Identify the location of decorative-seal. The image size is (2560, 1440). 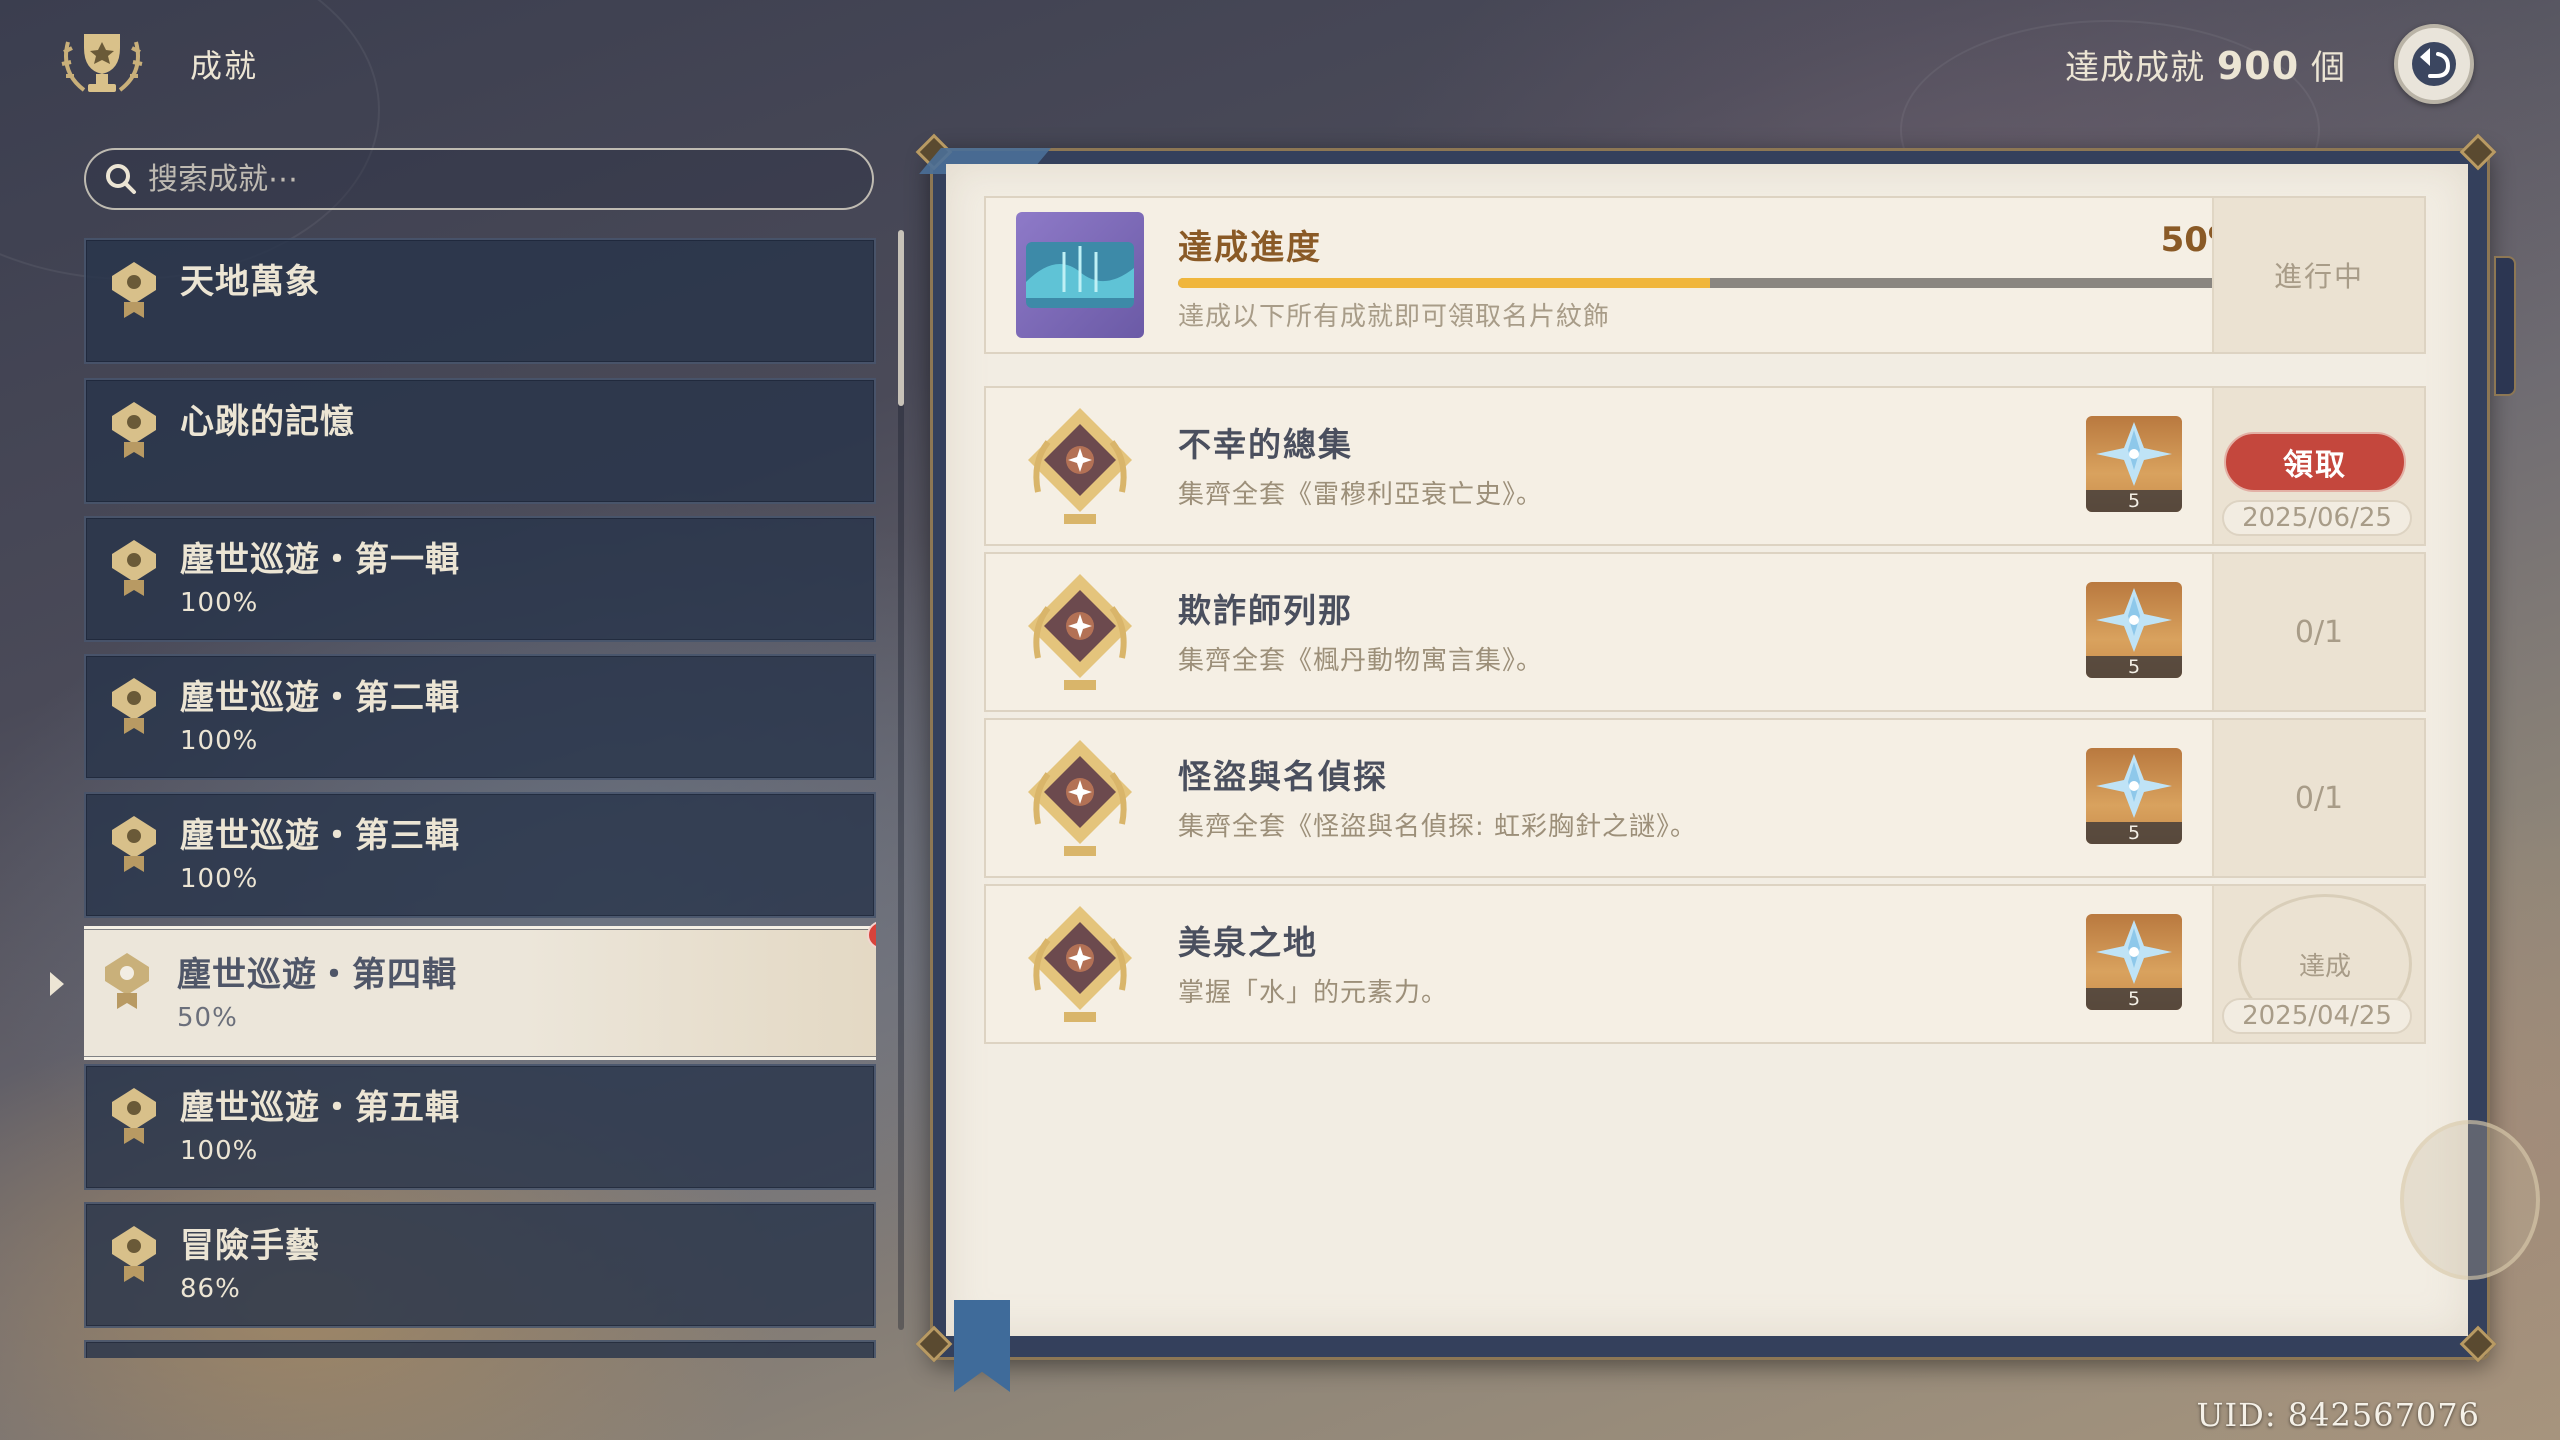
(2470, 1200).